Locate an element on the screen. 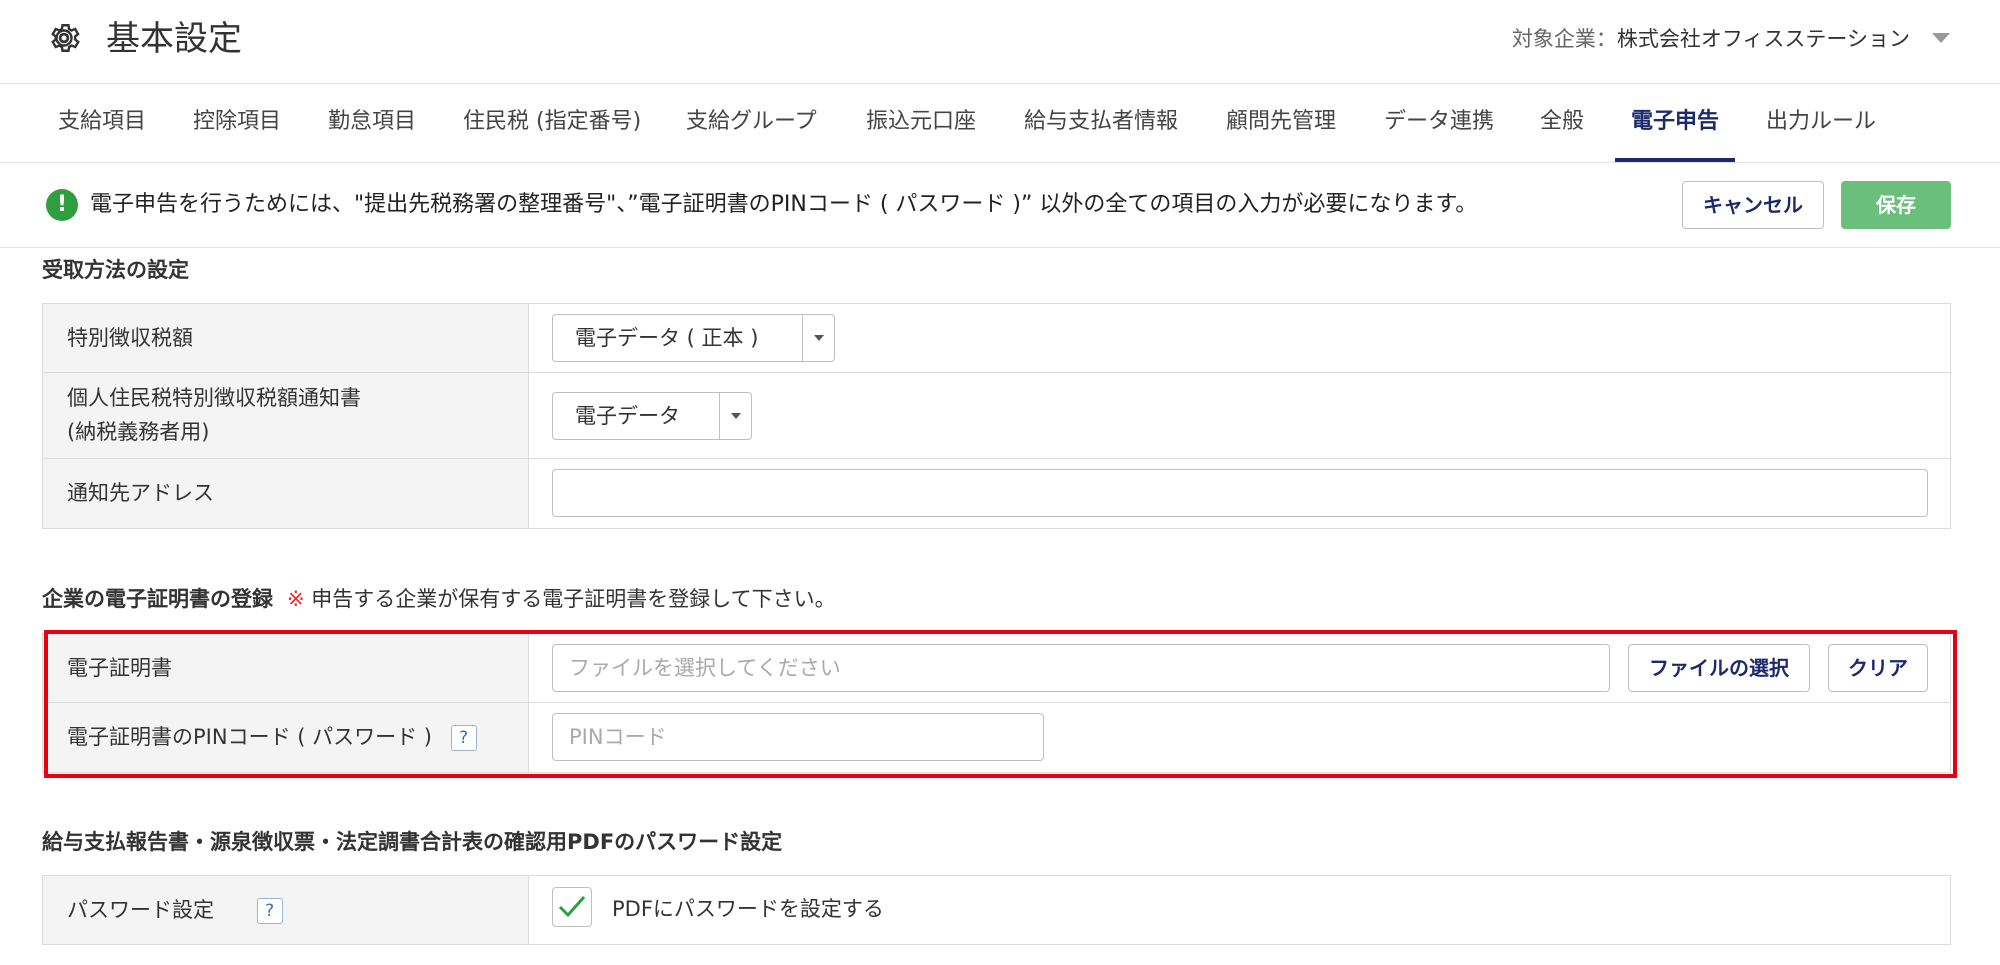 The image size is (2000, 965). tab-payment-items: 支給項目 is located at coordinates (102, 123).